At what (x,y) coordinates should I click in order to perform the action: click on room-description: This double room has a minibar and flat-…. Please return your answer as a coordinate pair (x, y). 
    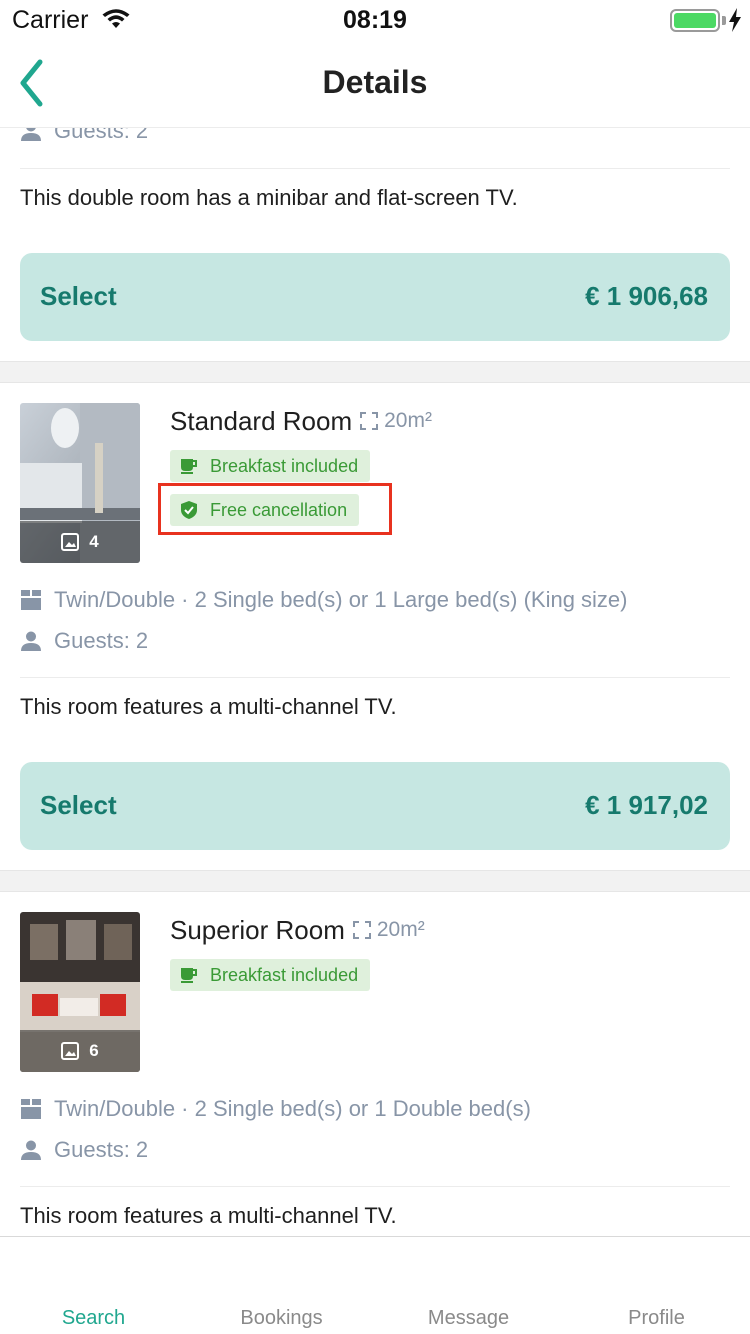
    Looking at the image, I should click on (269, 197).